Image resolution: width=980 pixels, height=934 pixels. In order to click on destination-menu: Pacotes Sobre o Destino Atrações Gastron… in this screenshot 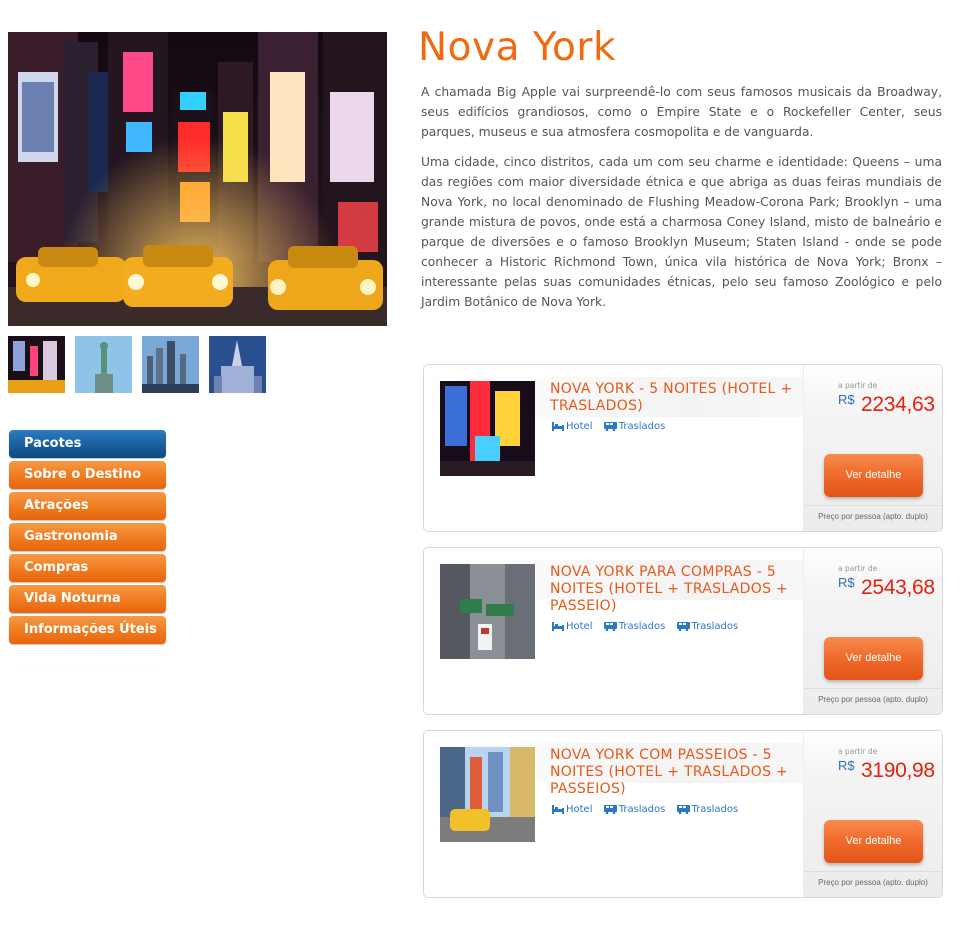, I will do `click(87, 538)`.